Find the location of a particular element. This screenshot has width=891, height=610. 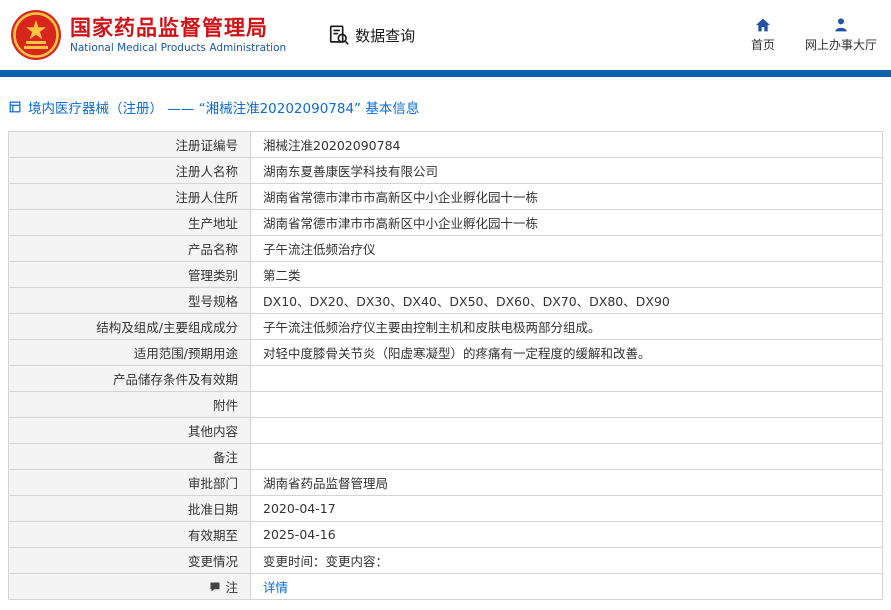

field-label: 有效期至 is located at coordinates (129, 534).